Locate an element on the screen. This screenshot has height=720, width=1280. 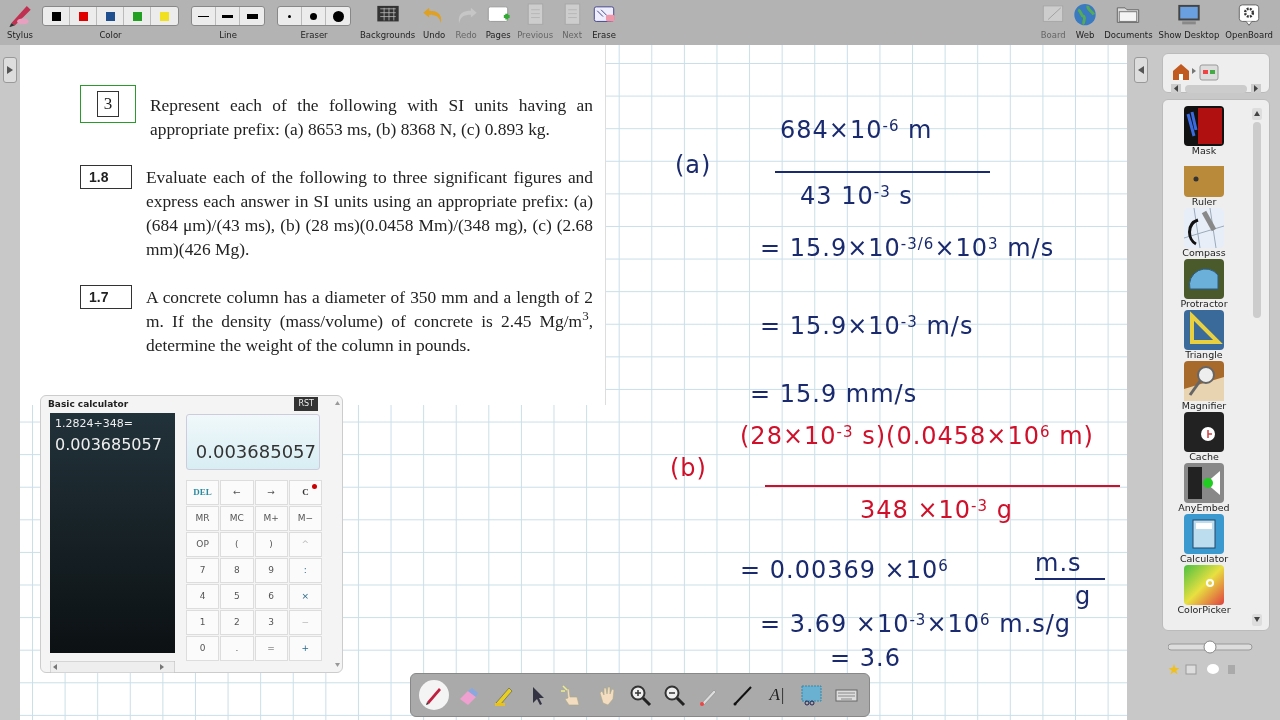
problem-number: 1.7 is located at coordinates (106, 297).